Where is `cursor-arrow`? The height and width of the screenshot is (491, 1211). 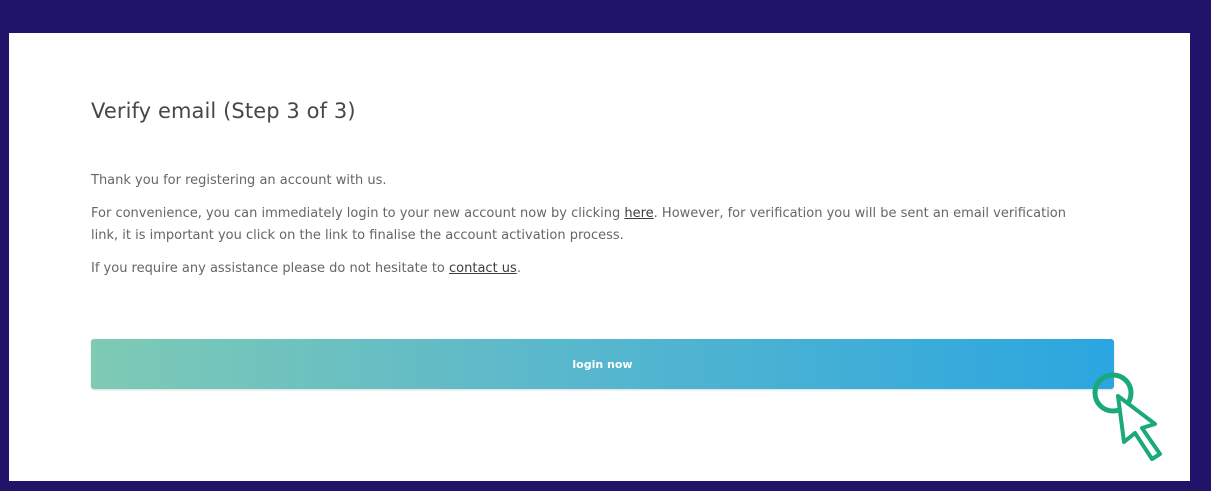 cursor-arrow is located at coordinates (1139, 427).